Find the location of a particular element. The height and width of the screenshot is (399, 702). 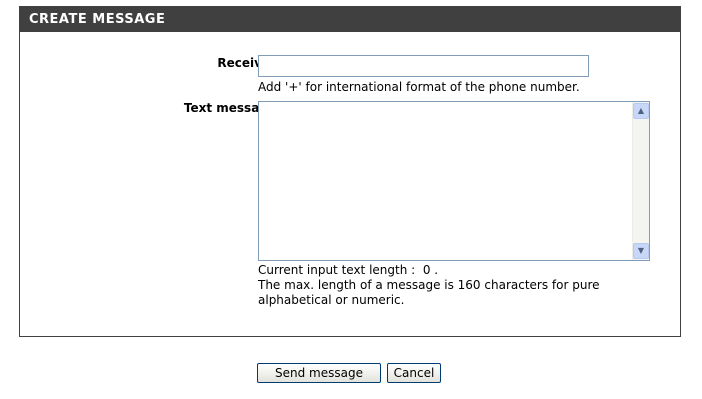

chevron-down-icon: ▼ is located at coordinates (641, 251).